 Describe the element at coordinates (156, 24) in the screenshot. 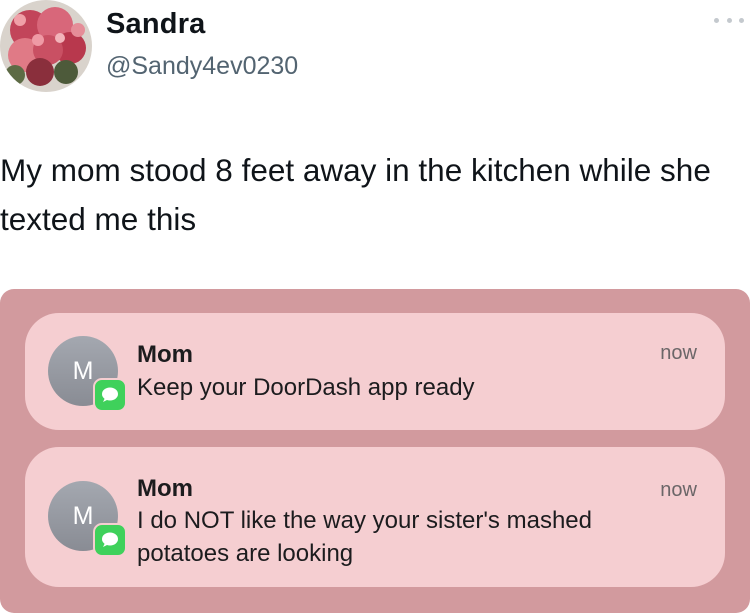

I see `author-display-name: Sandra` at that location.